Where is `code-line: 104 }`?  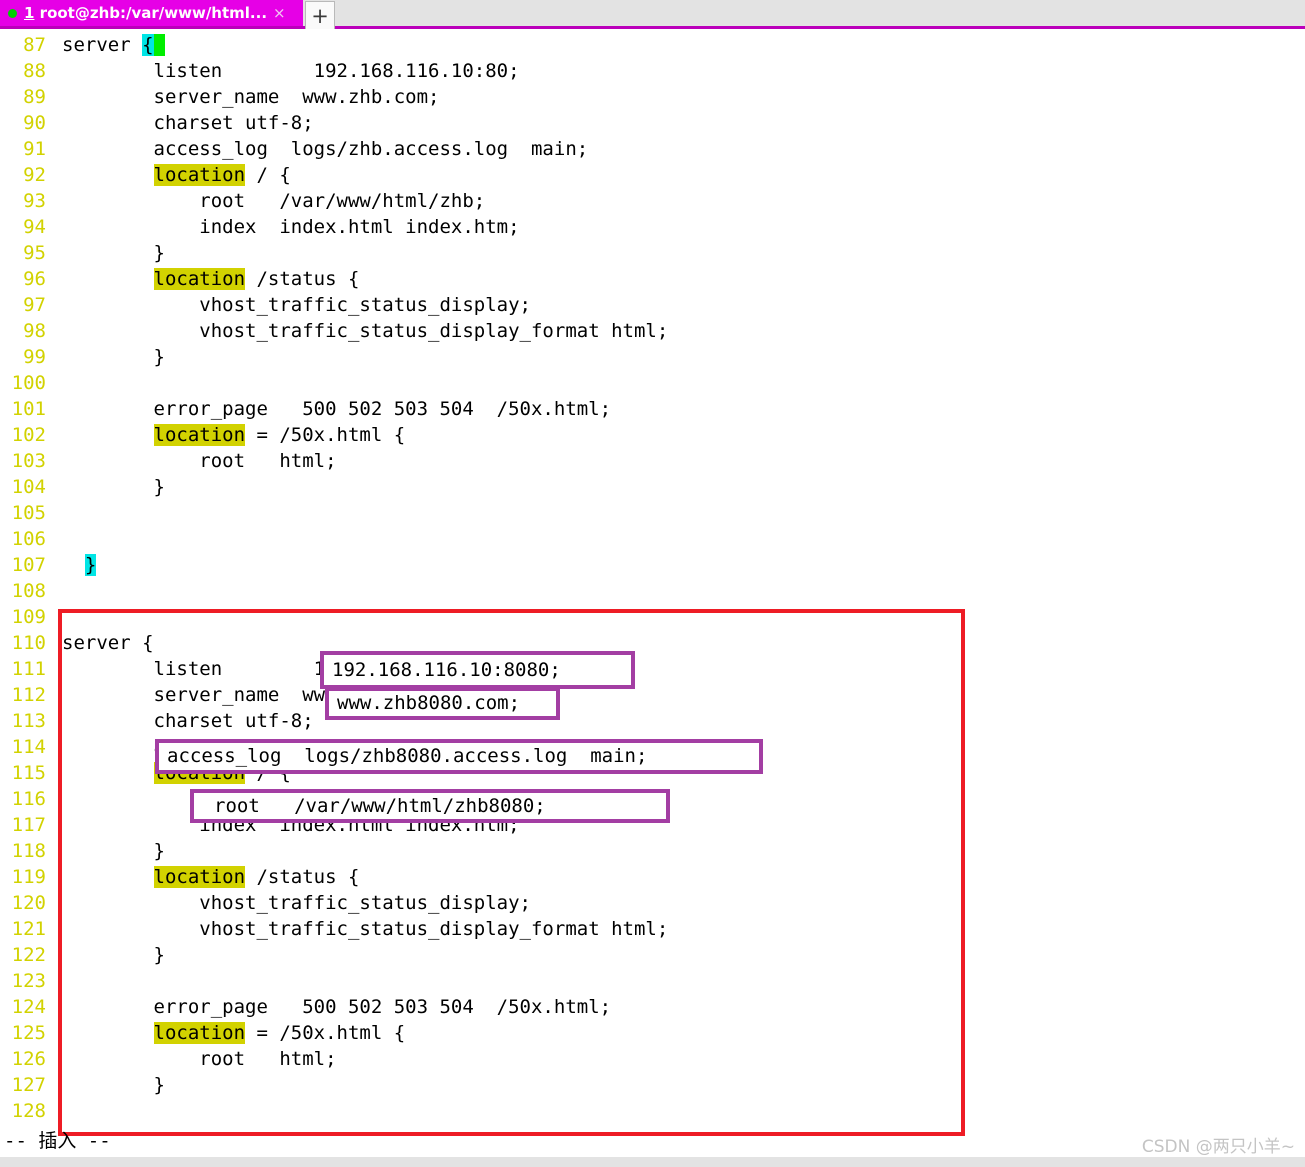 code-line: 104 } is located at coordinates (652, 487).